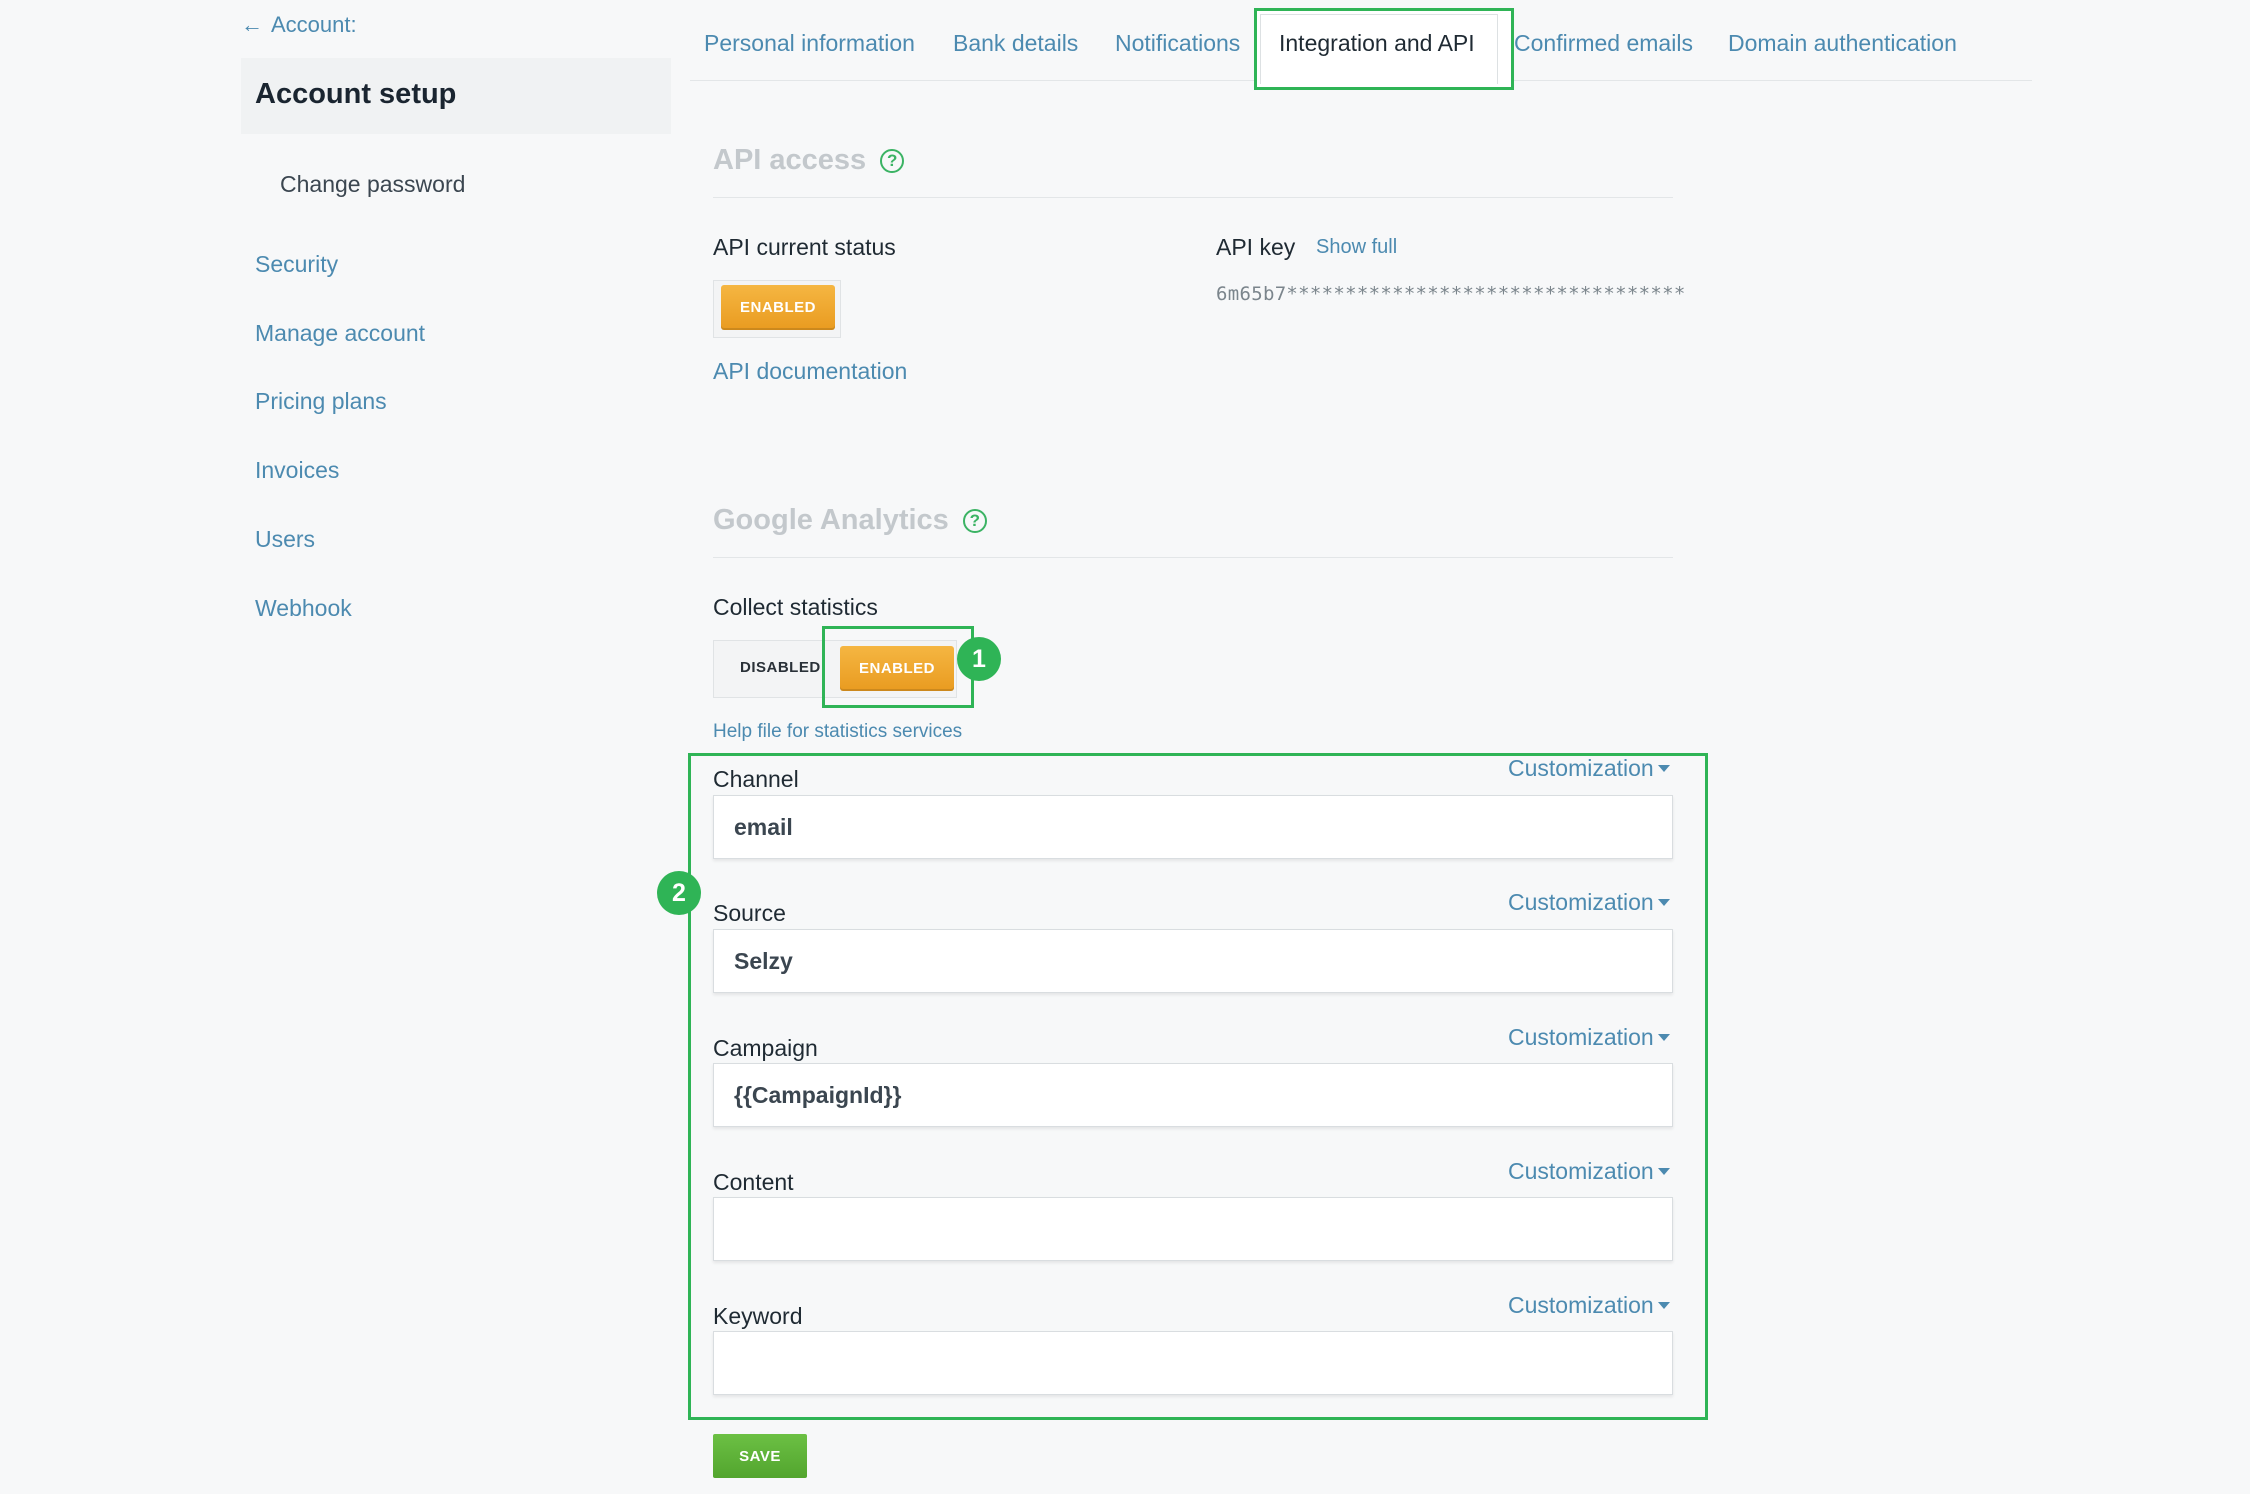 The width and height of the screenshot is (2250, 1494). Describe the element at coordinates (1451, 294) in the screenshot. I see `api-key-value: 6m65b7**********************************` at that location.